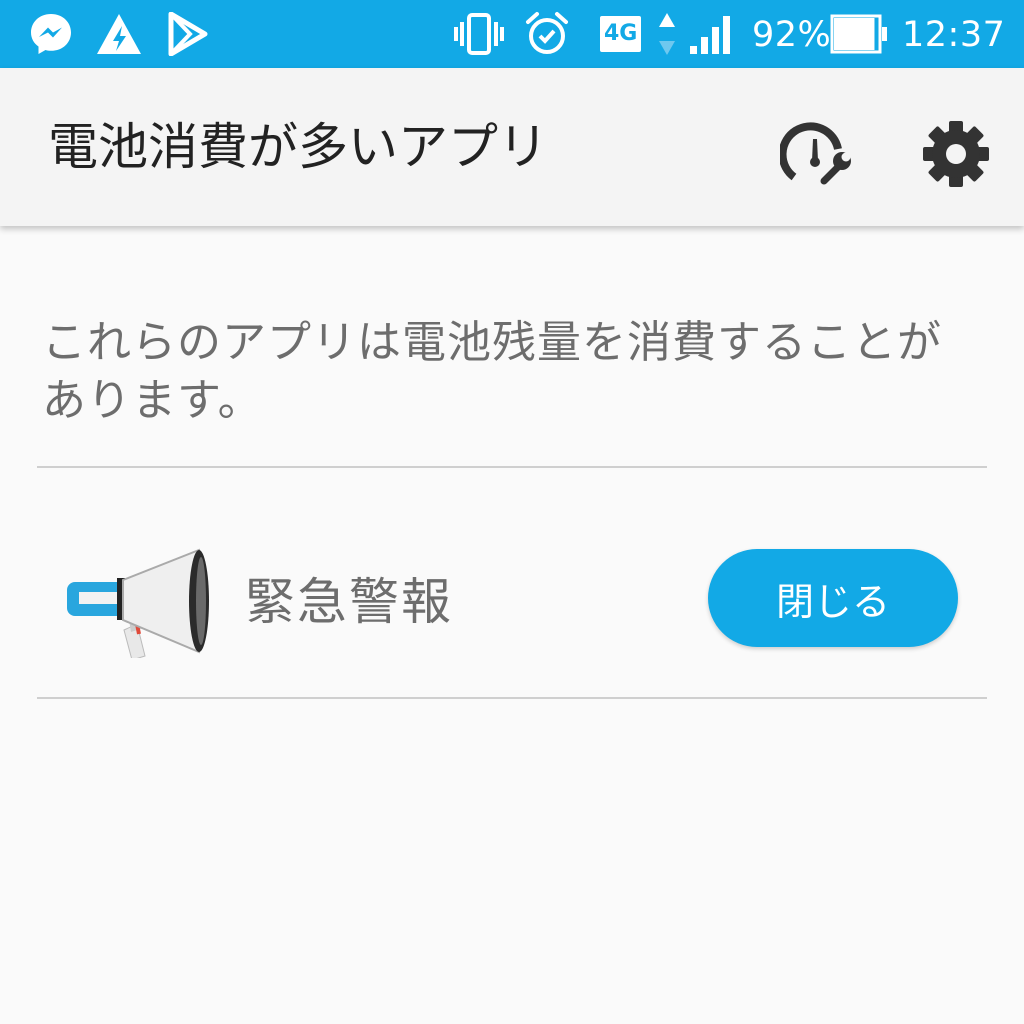 The height and width of the screenshot is (1024, 1024). Describe the element at coordinates (711, 34) in the screenshot. I see `signal-strength-icon` at that location.